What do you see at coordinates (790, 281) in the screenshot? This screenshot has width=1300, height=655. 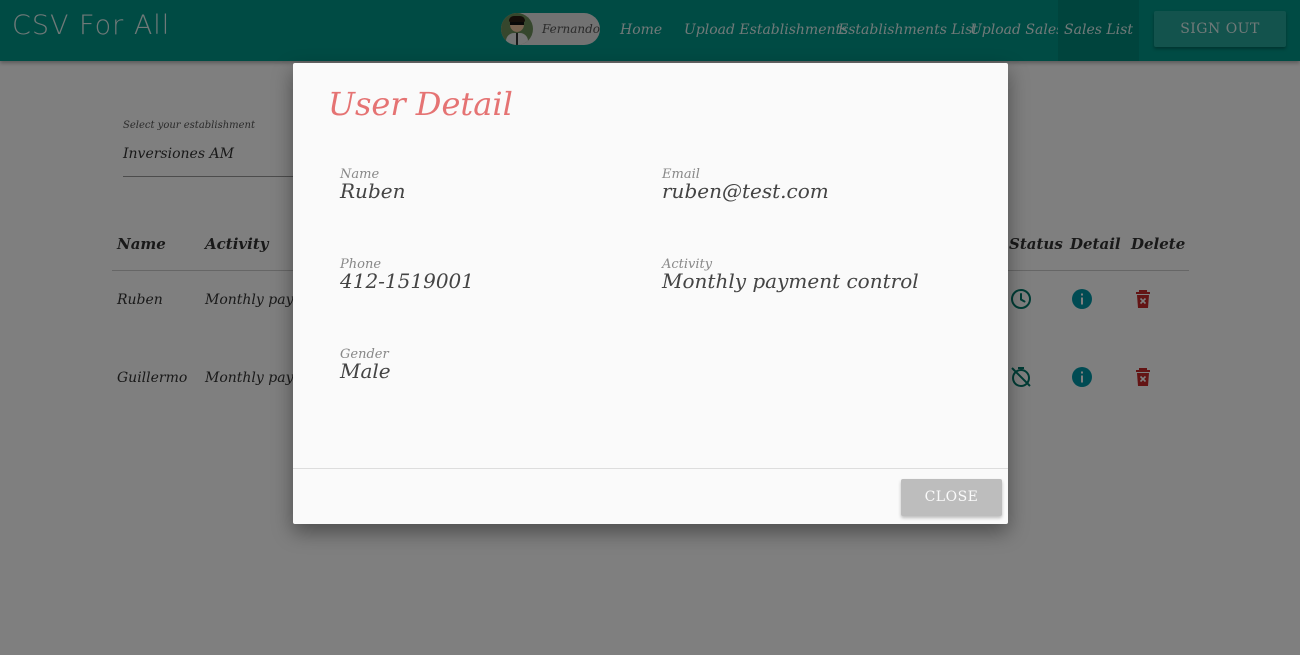 I see `activity-value: Monthly payment control` at bounding box center [790, 281].